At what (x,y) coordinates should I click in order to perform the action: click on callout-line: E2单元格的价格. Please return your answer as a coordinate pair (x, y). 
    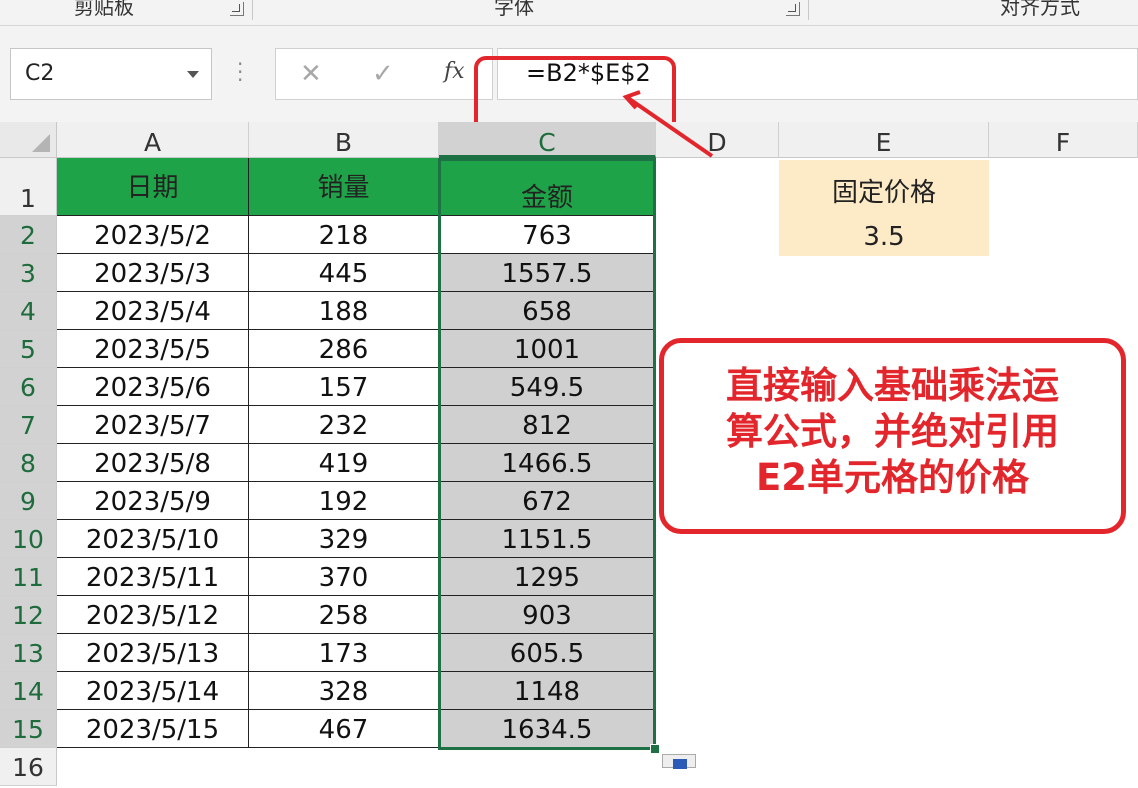
    Looking at the image, I should click on (892, 477).